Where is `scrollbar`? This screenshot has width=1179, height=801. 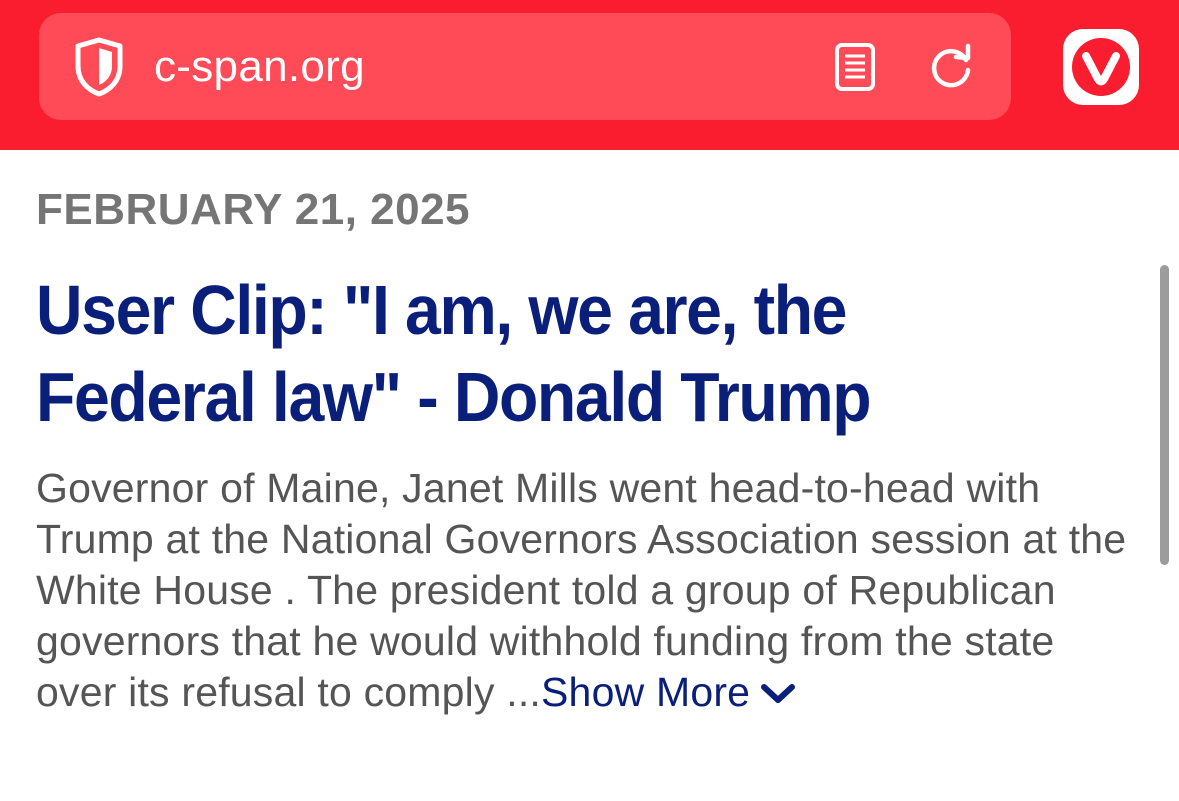 scrollbar is located at coordinates (1164, 415).